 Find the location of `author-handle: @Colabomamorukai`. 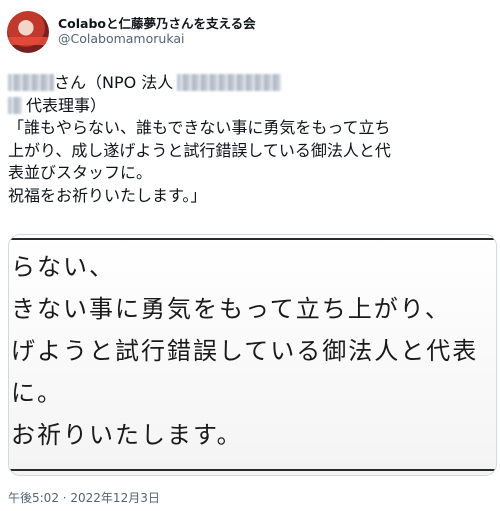

author-handle: @Colabomamorukai is located at coordinates (121, 38).